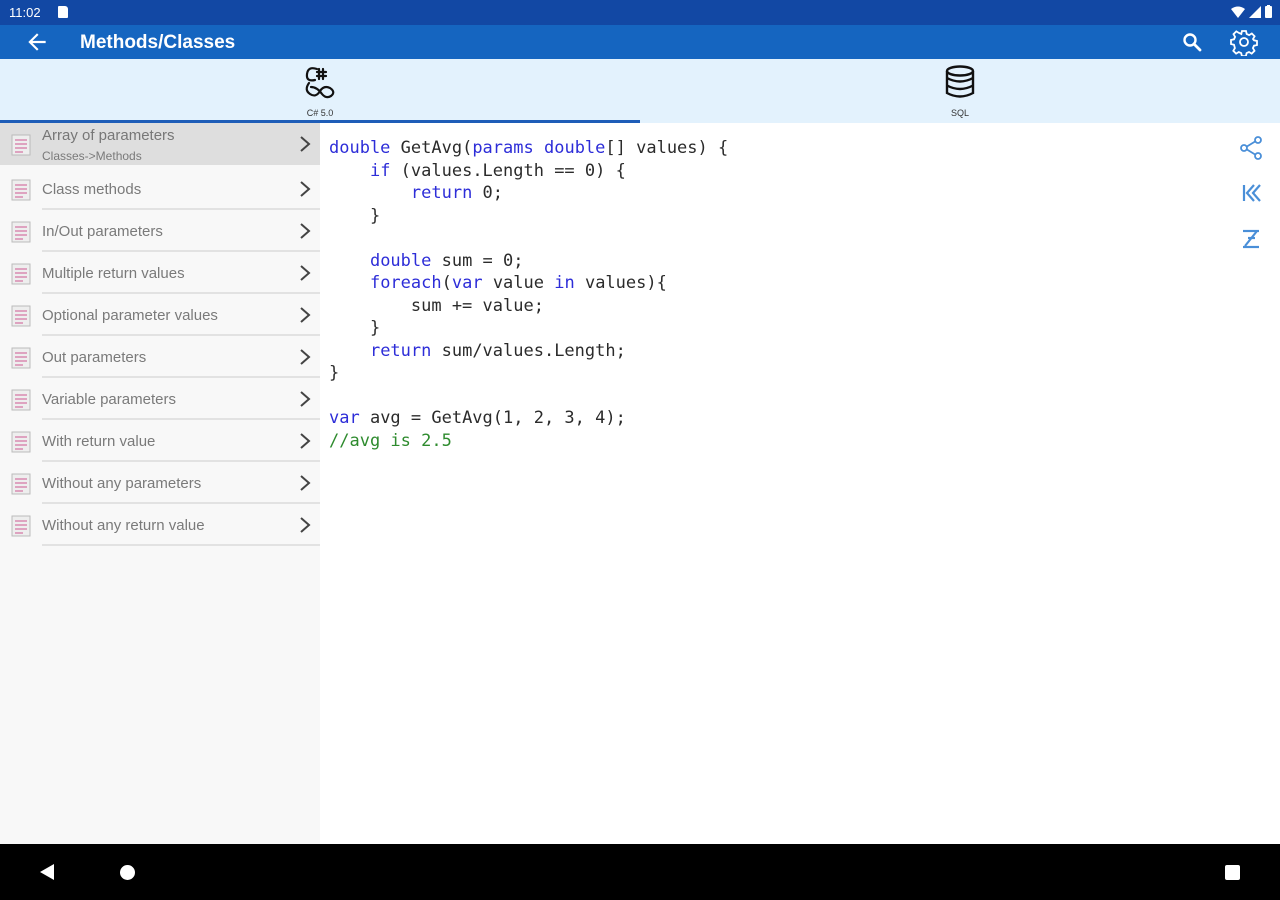 This screenshot has width=1280, height=900. I want to click on list-item-label: Without any parameters, so click(122, 483).